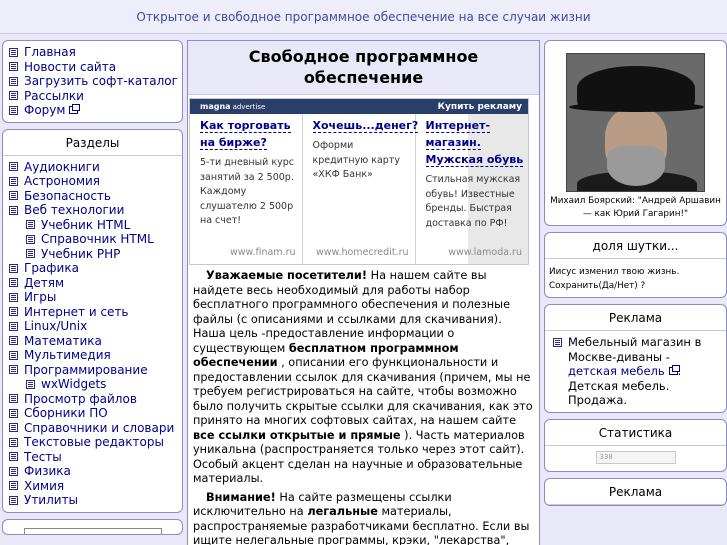 The width and height of the screenshot is (727, 545). I want to click on section-link: Текстовые редакторы, so click(94, 442).